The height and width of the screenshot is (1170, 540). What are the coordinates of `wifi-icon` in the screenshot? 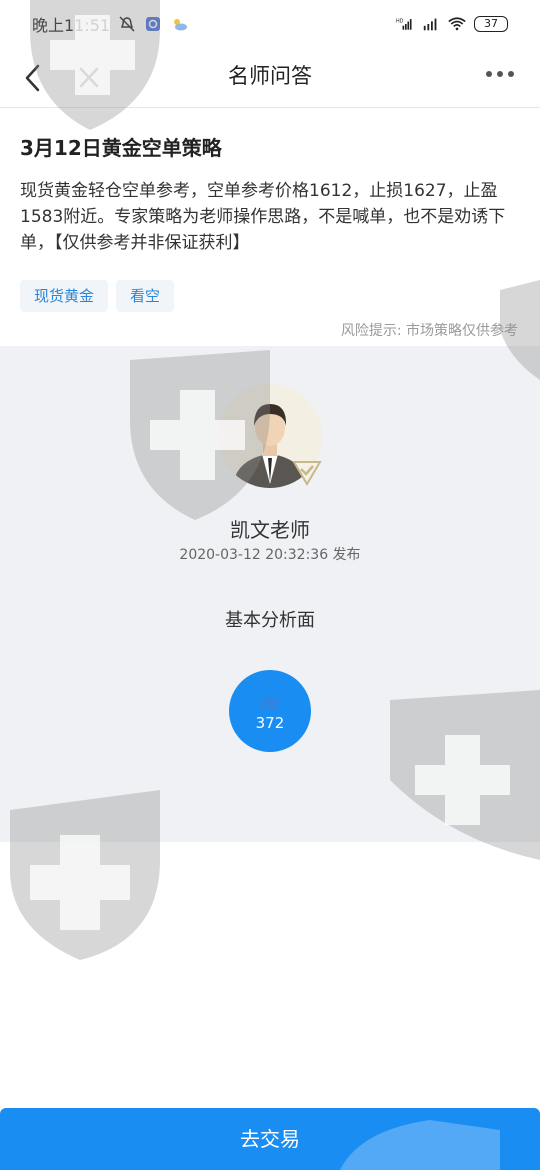 It's located at (457, 24).